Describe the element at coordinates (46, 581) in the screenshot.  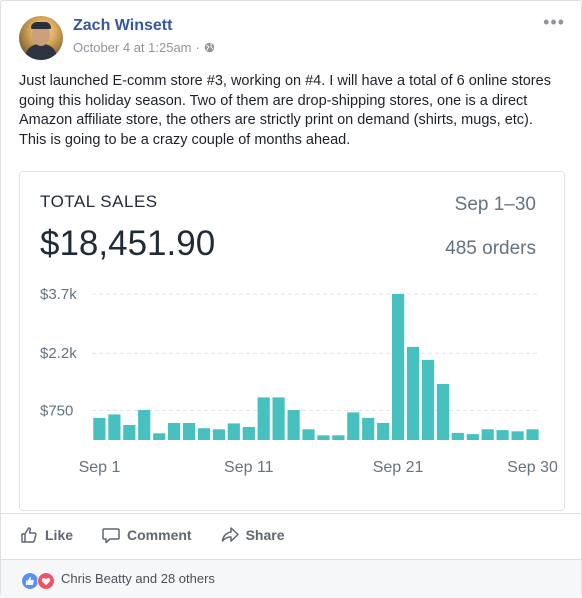
I see `love-reaction-icon` at that location.